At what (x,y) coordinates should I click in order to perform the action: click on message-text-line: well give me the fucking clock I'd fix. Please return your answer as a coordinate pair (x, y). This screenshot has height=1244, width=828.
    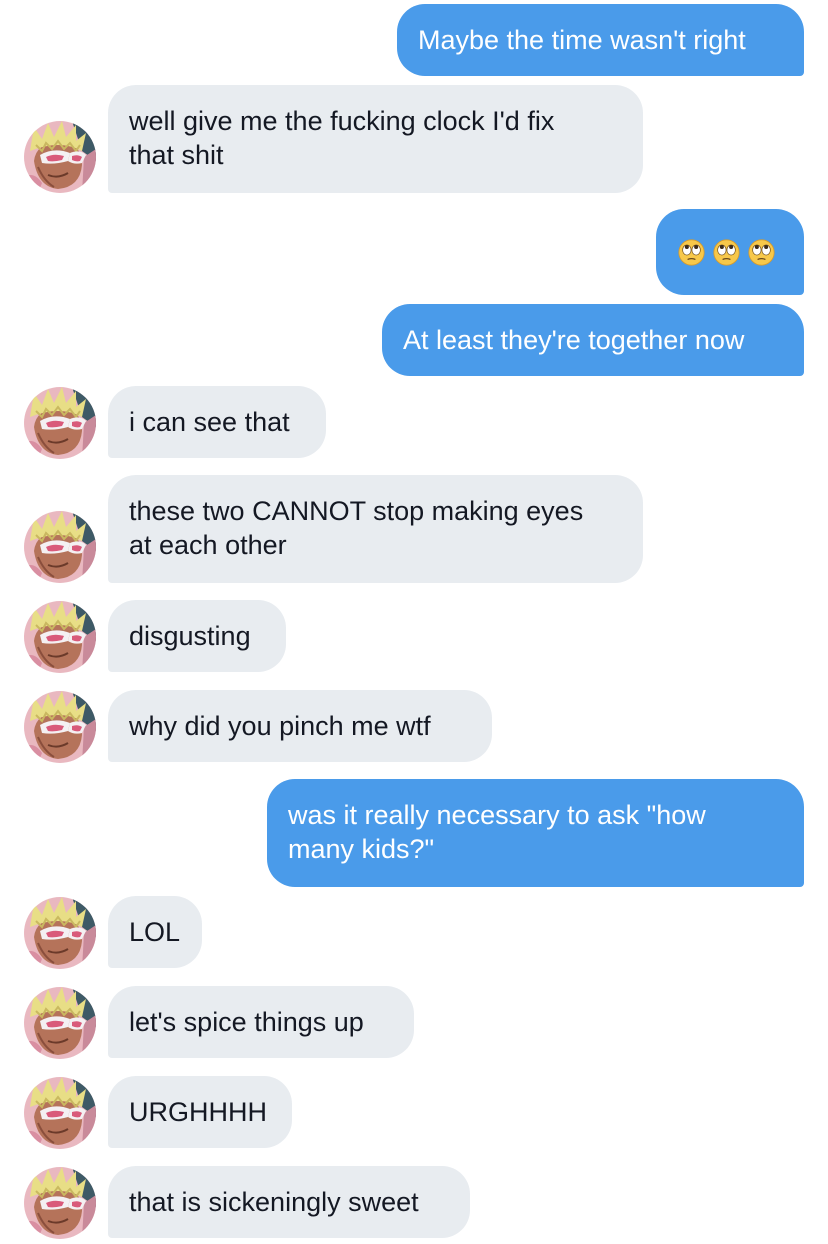
    Looking at the image, I should click on (342, 121).